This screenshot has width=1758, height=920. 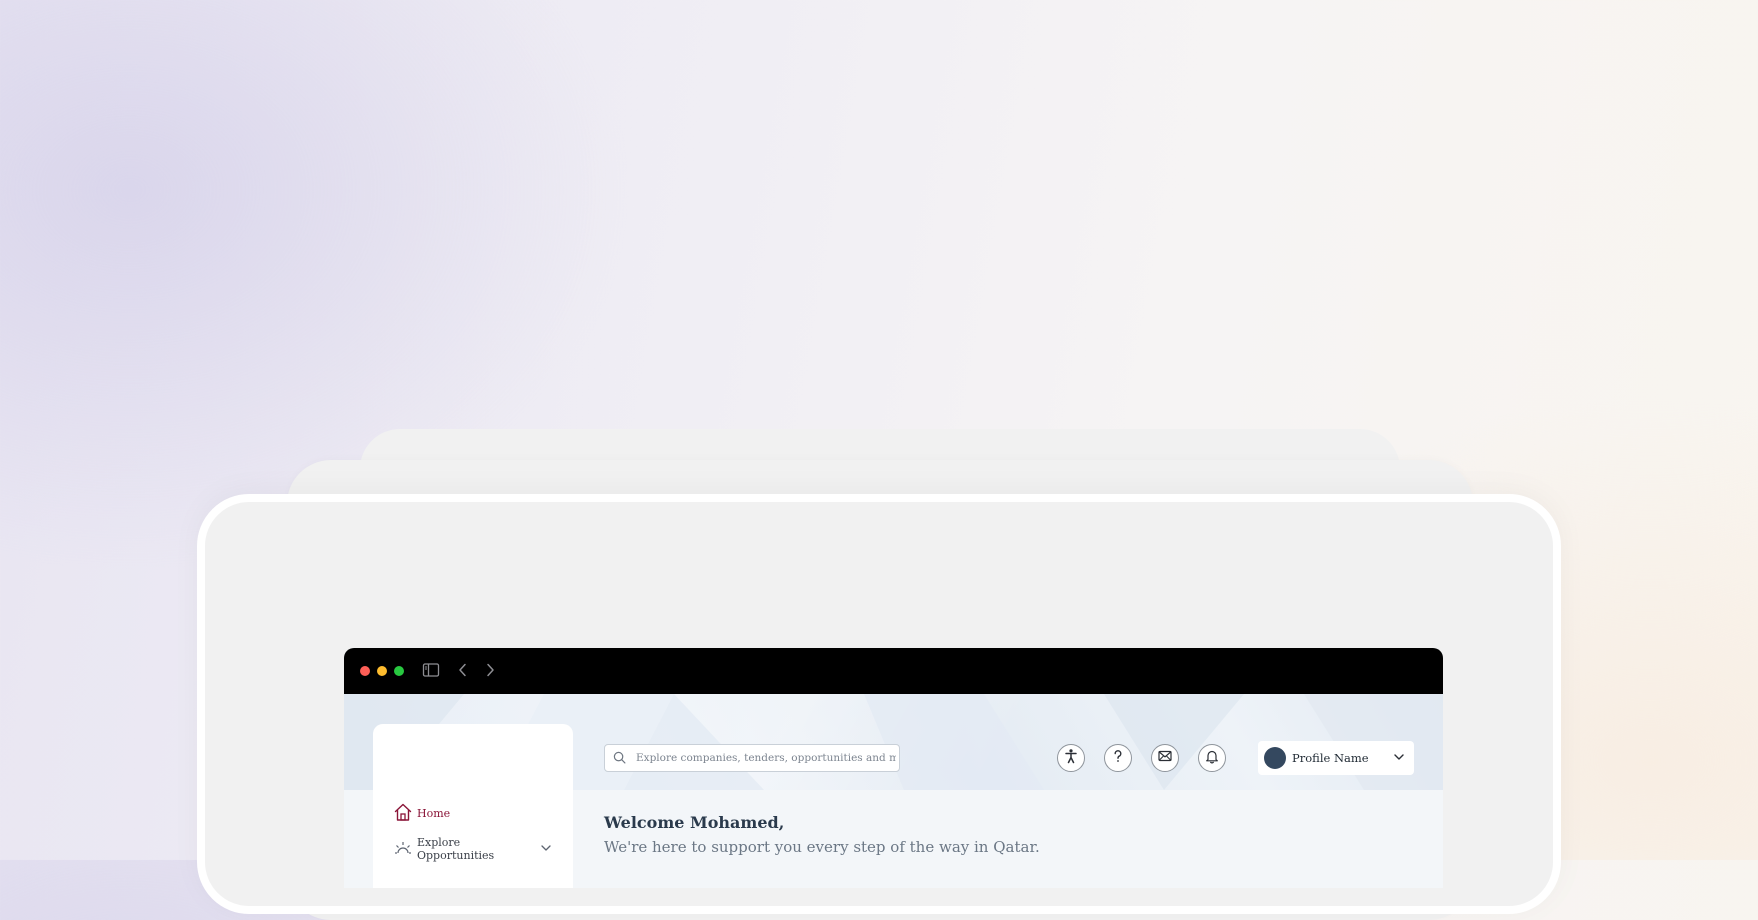 I want to click on forward-arrow-icon, so click(x=490, y=672).